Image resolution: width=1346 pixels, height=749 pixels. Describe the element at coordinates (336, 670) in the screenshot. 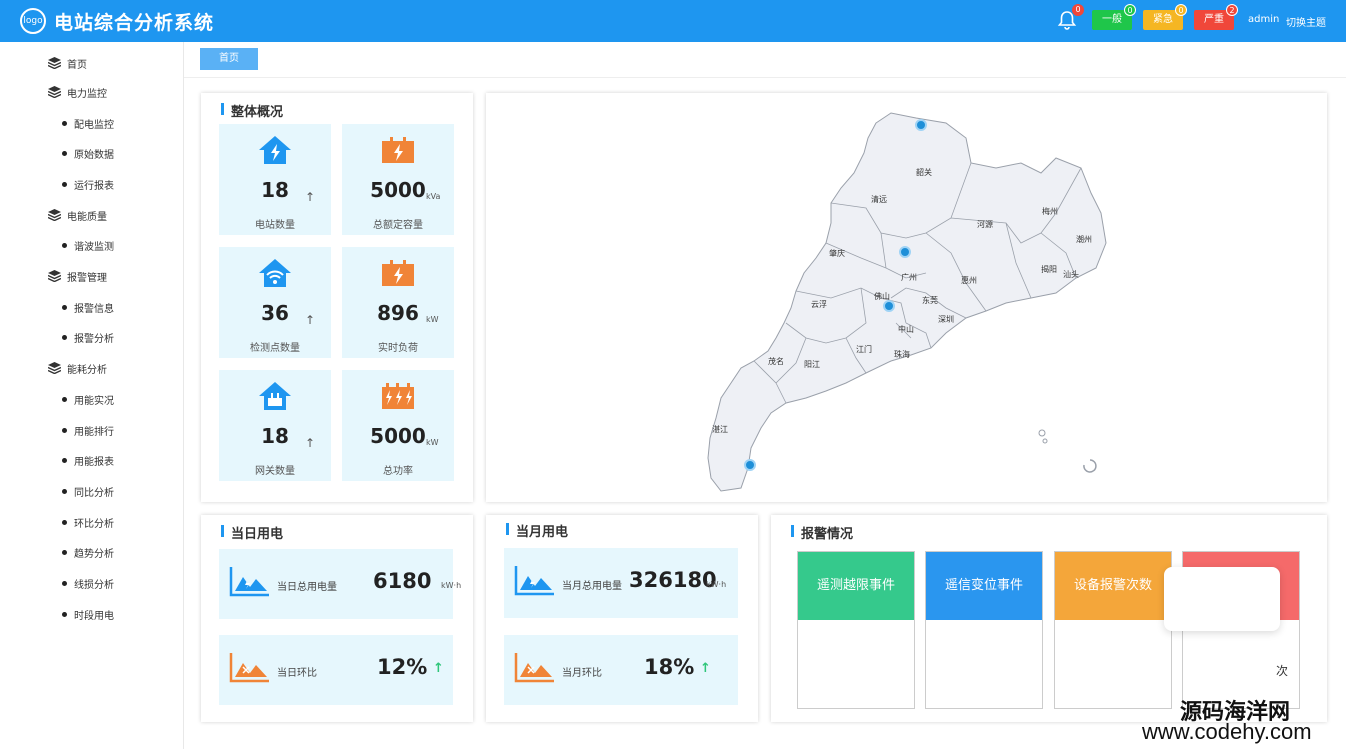

I see `daily-ratio-card: 当日环比 12% ↑` at that location.